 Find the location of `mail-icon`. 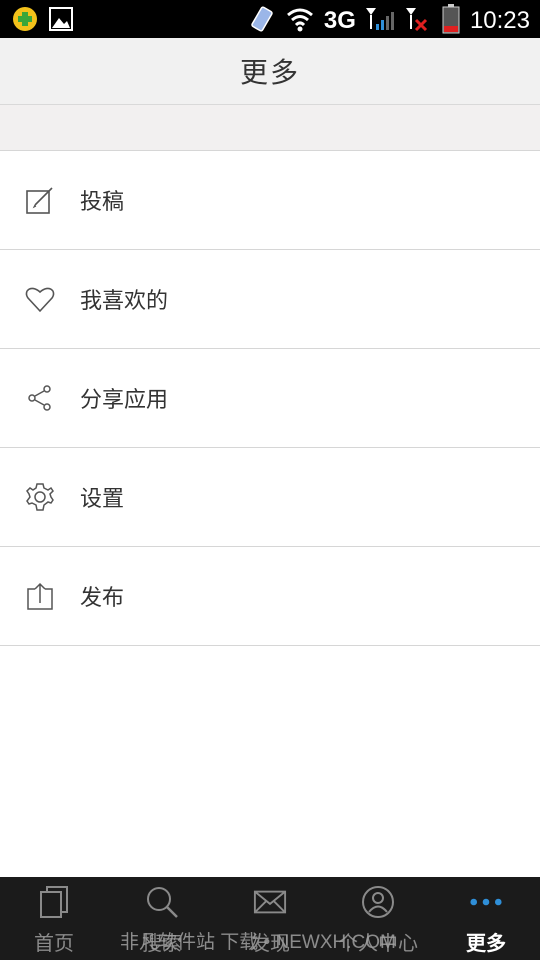

mail-icon is located at coordinates (270, 902).